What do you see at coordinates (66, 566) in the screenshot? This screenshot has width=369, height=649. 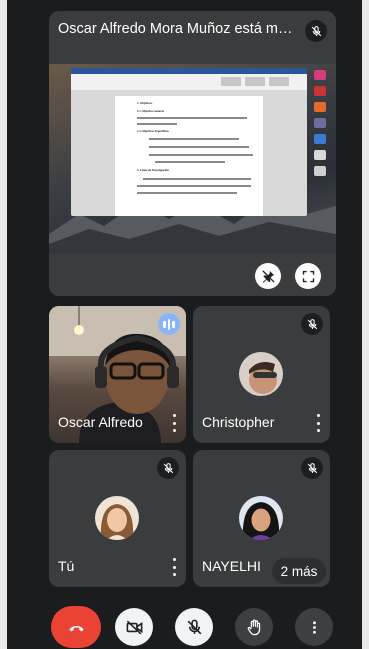 I see `participant-name: Tú` at bounding box center [66, 566].